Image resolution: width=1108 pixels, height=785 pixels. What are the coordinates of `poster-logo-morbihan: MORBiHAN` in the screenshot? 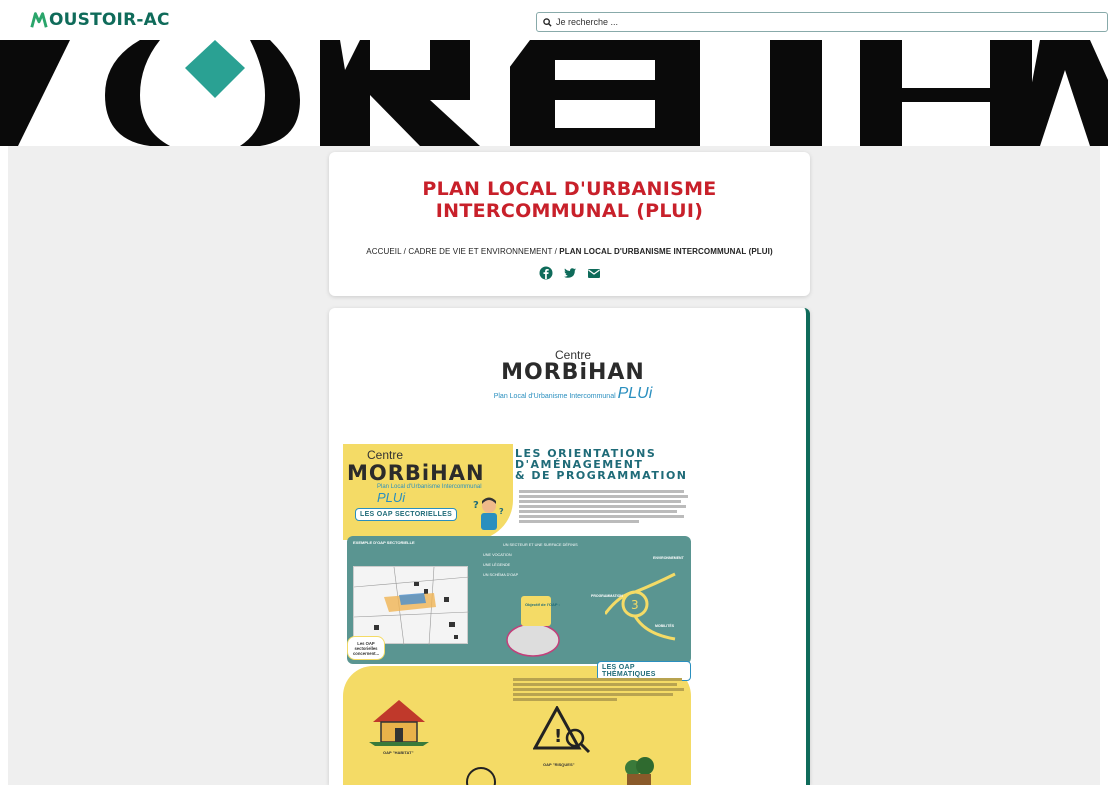 It's located at (416, 473).